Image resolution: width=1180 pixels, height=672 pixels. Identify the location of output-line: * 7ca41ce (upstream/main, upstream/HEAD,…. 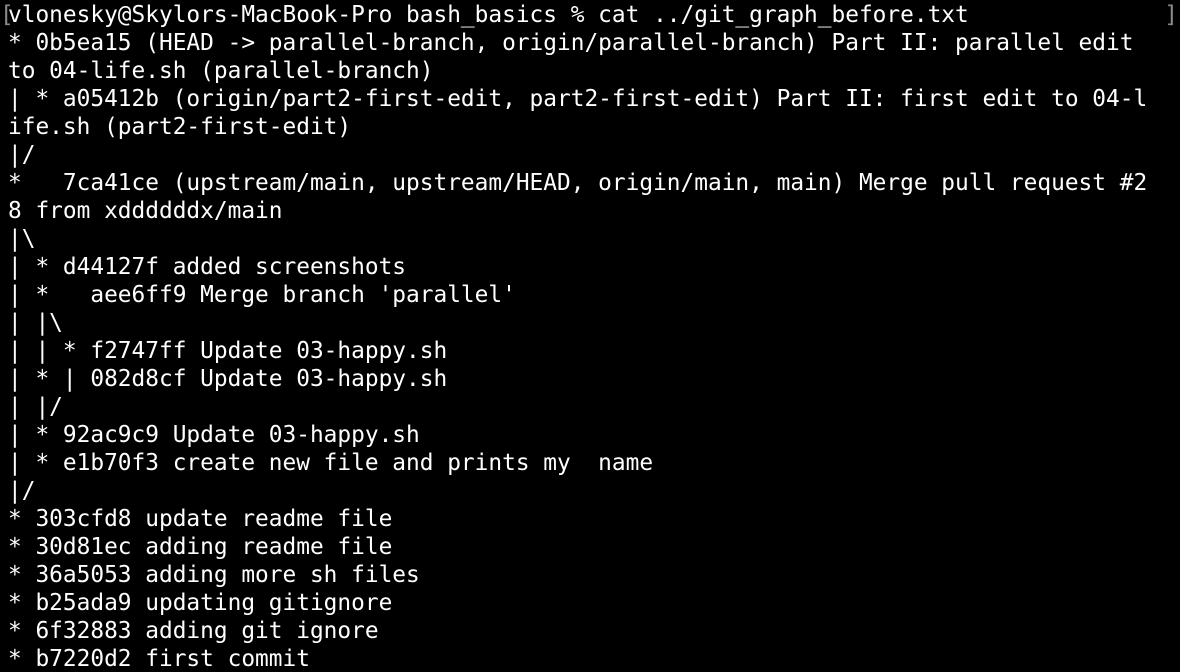
(578, 183).